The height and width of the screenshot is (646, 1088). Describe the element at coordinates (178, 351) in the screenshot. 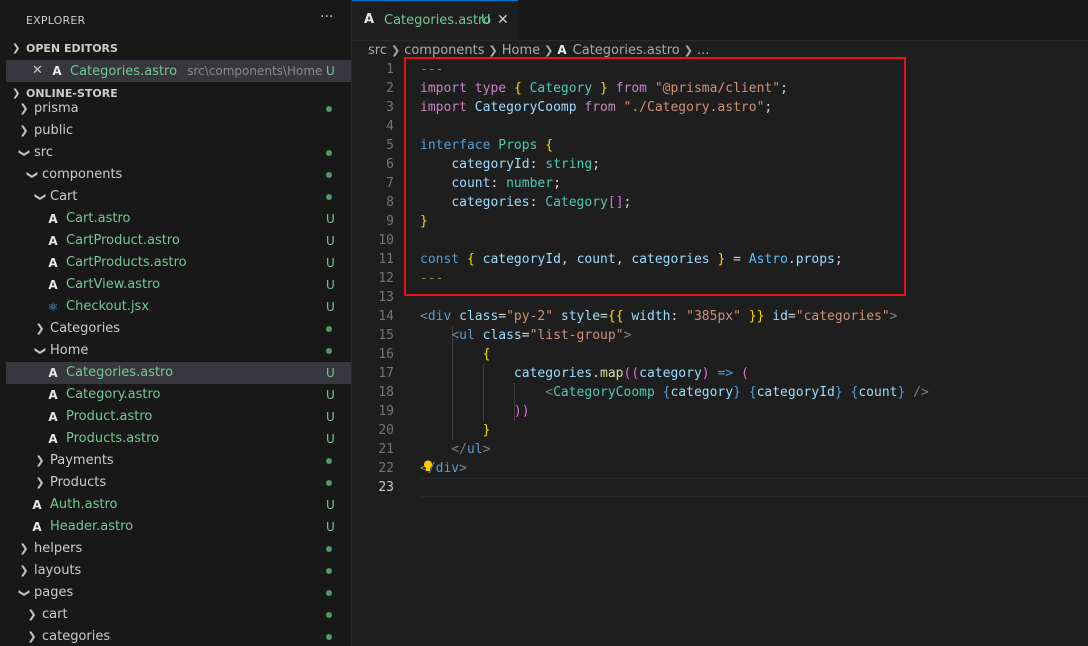

I see `tree-folder: ❯ Home` at that location.